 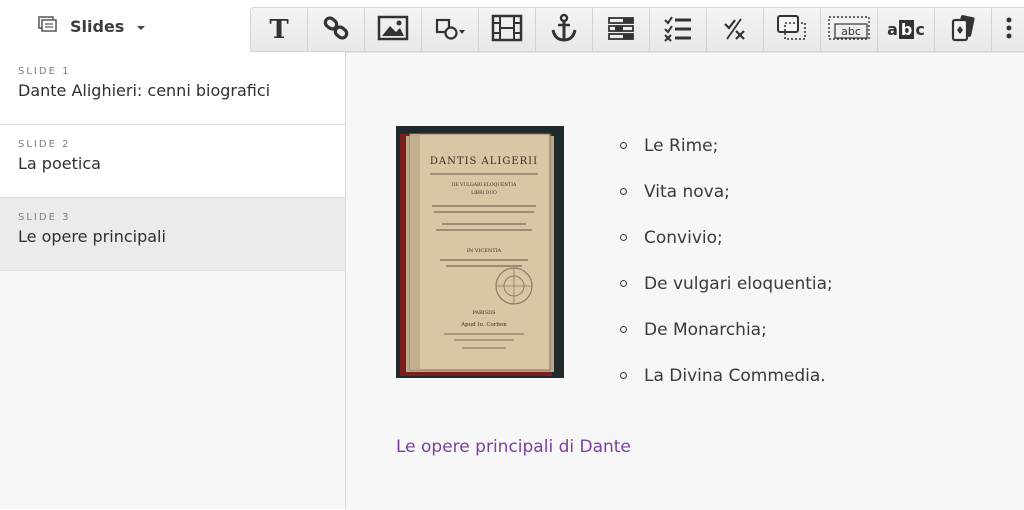 I want to click on more-tools-button, so click(x=1008, y=29).